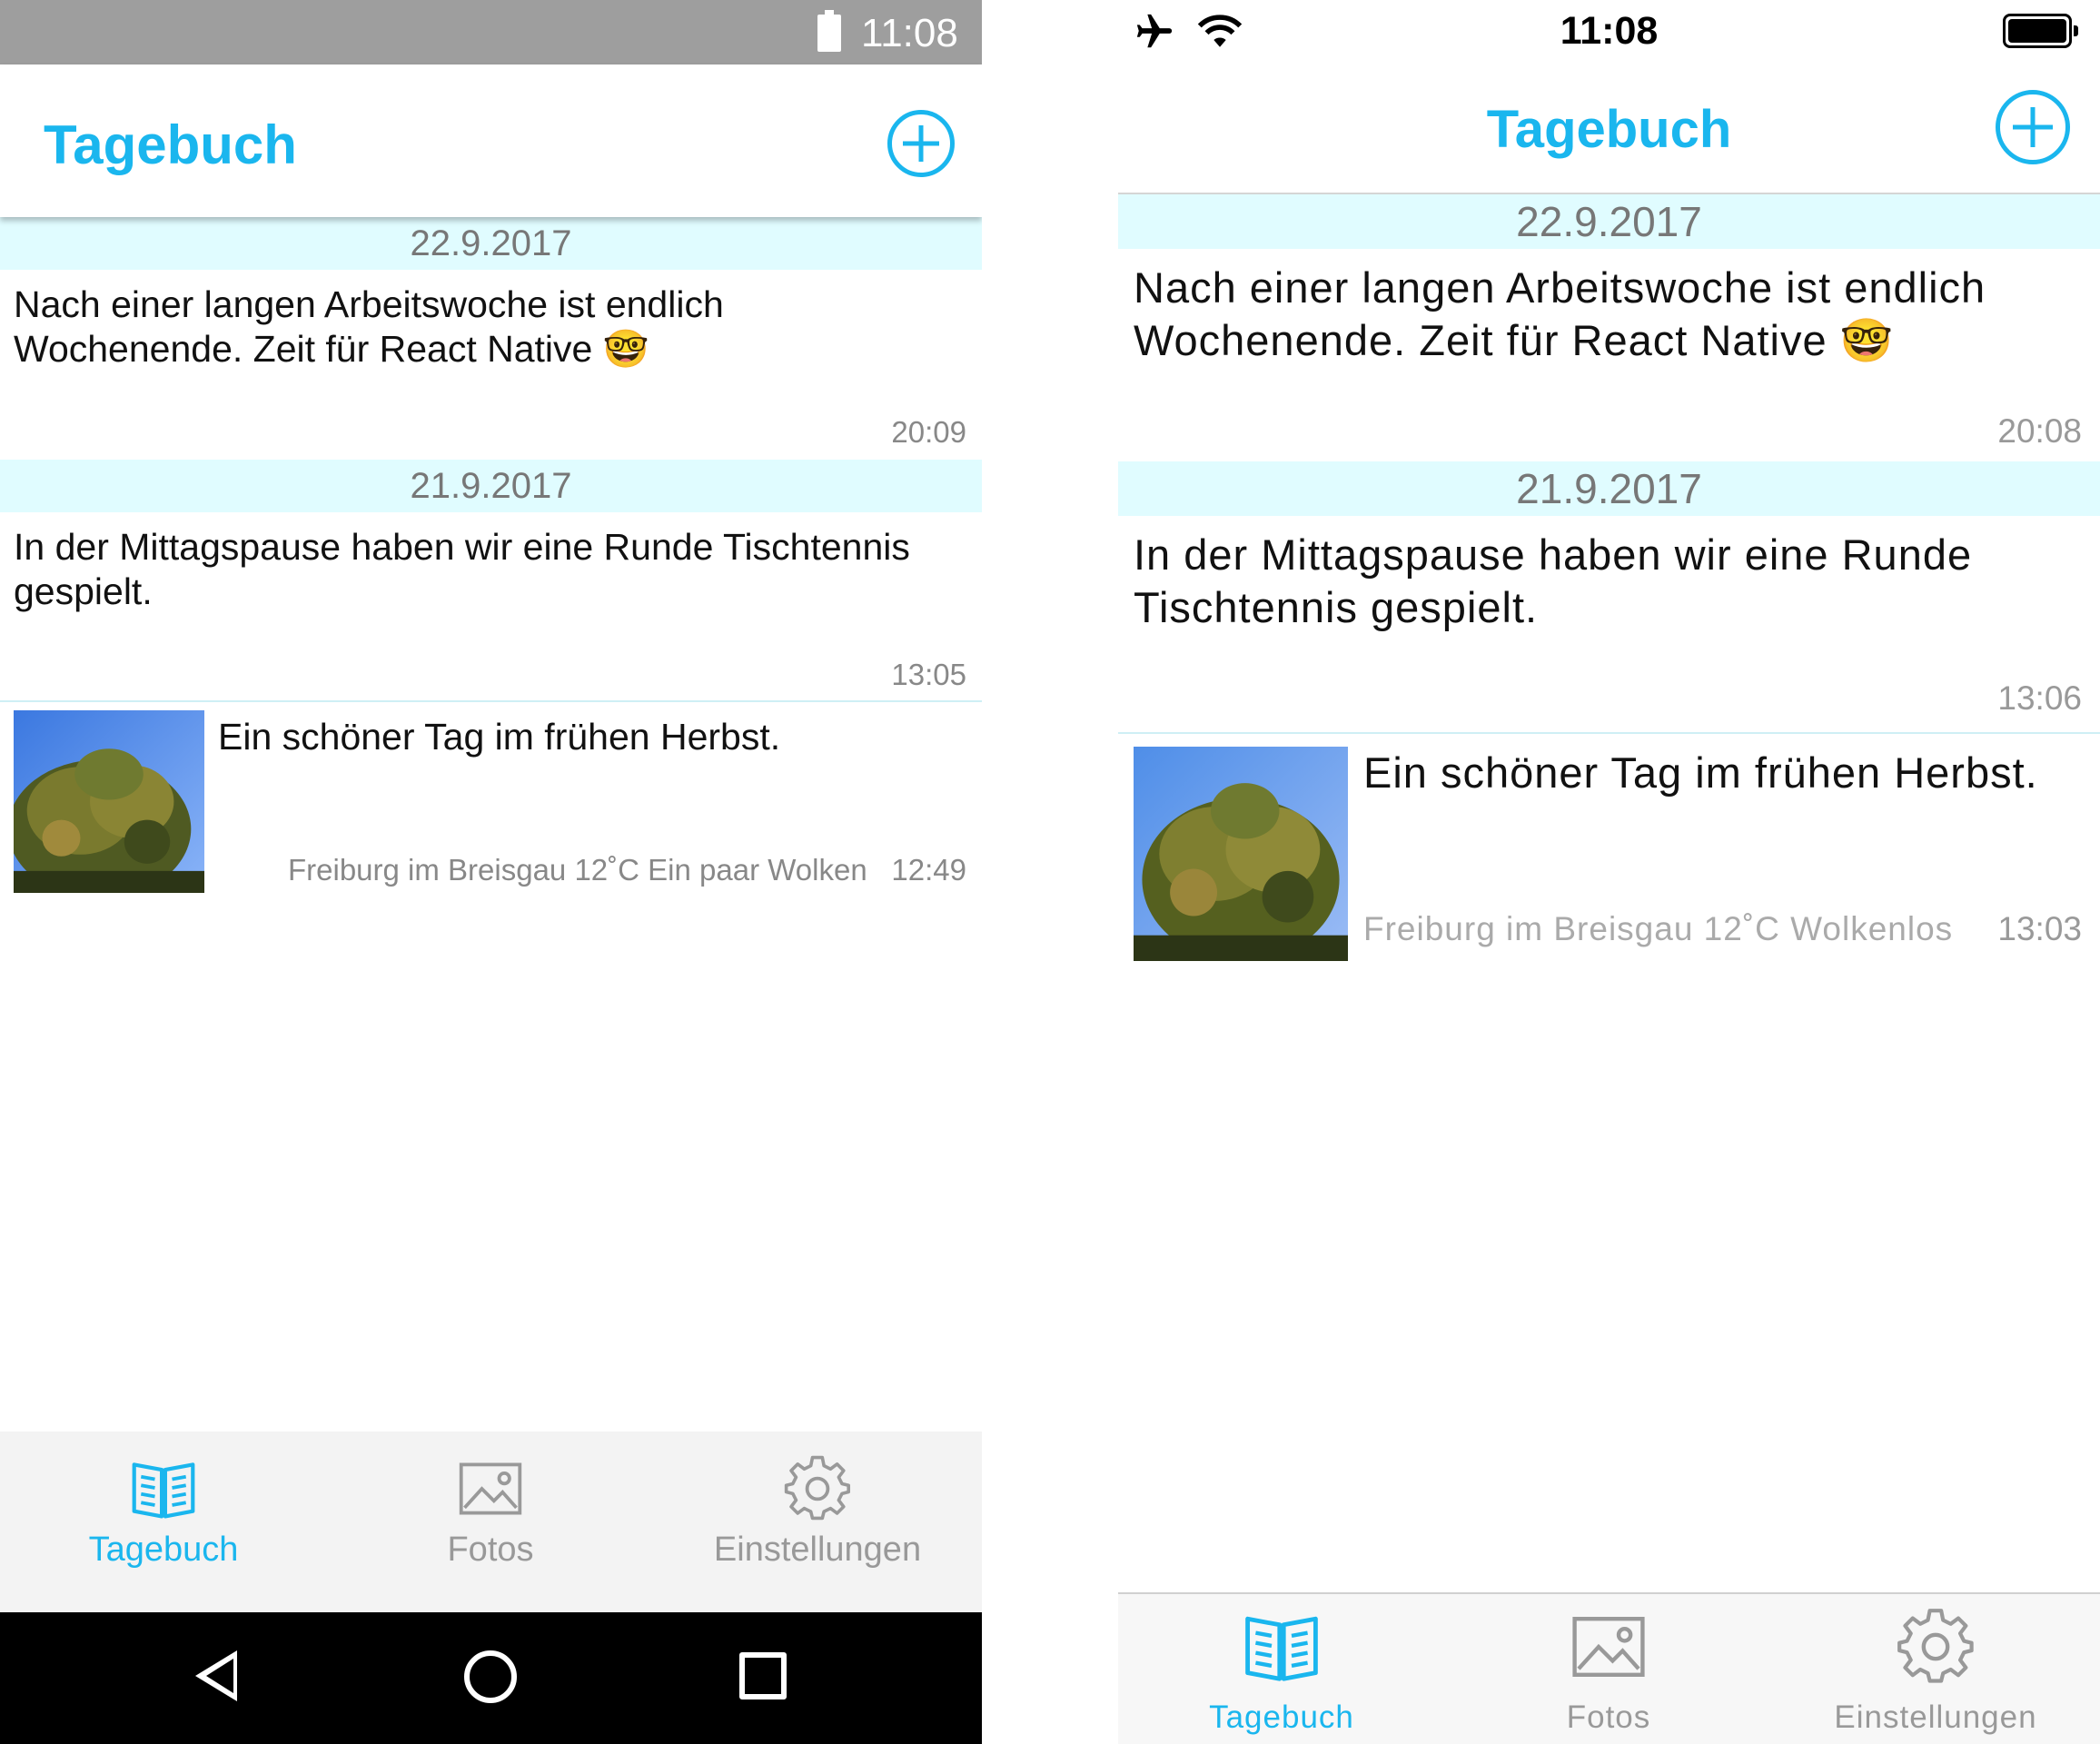  I want to click on entry-time: 12:49, so click(928, 870).